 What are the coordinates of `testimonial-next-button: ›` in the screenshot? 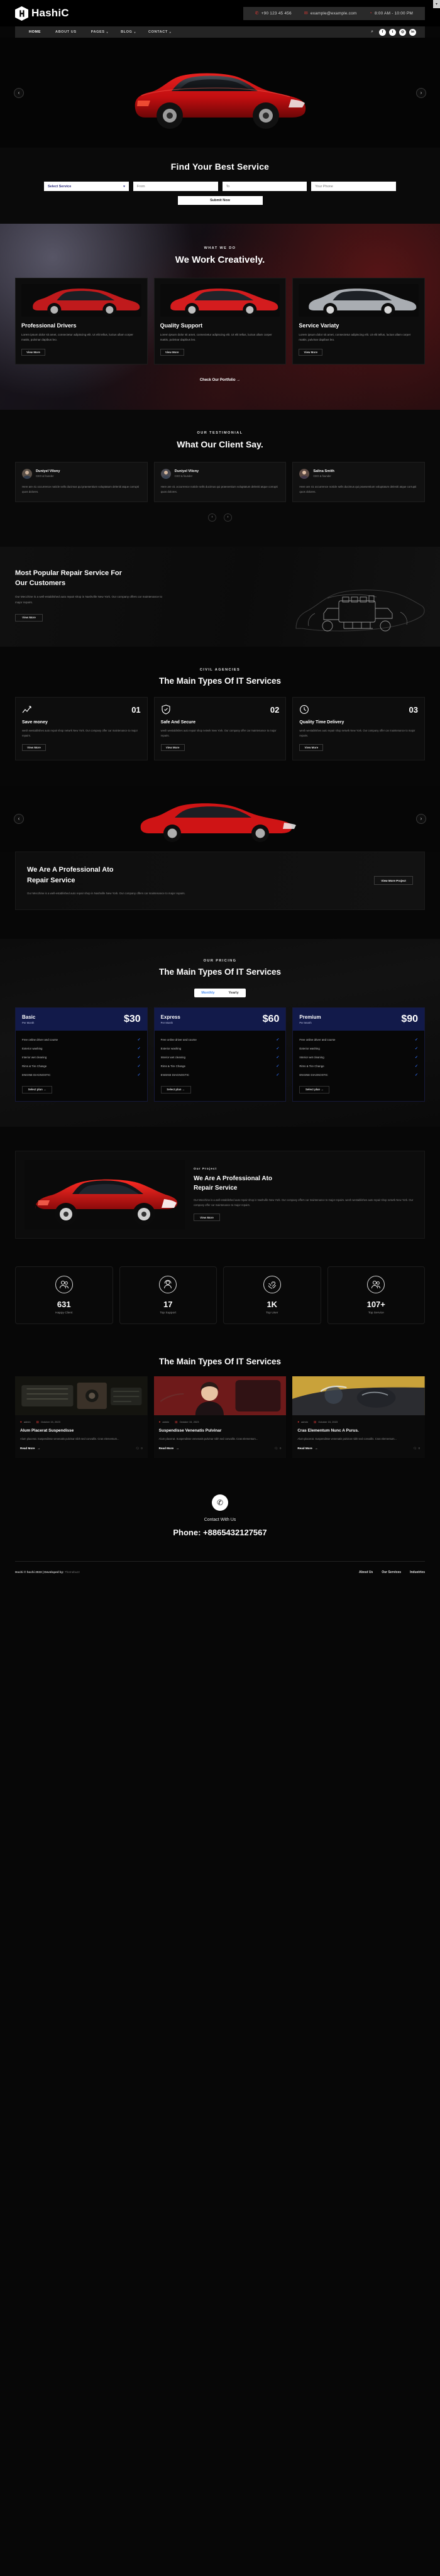 It's located at (228, 517).